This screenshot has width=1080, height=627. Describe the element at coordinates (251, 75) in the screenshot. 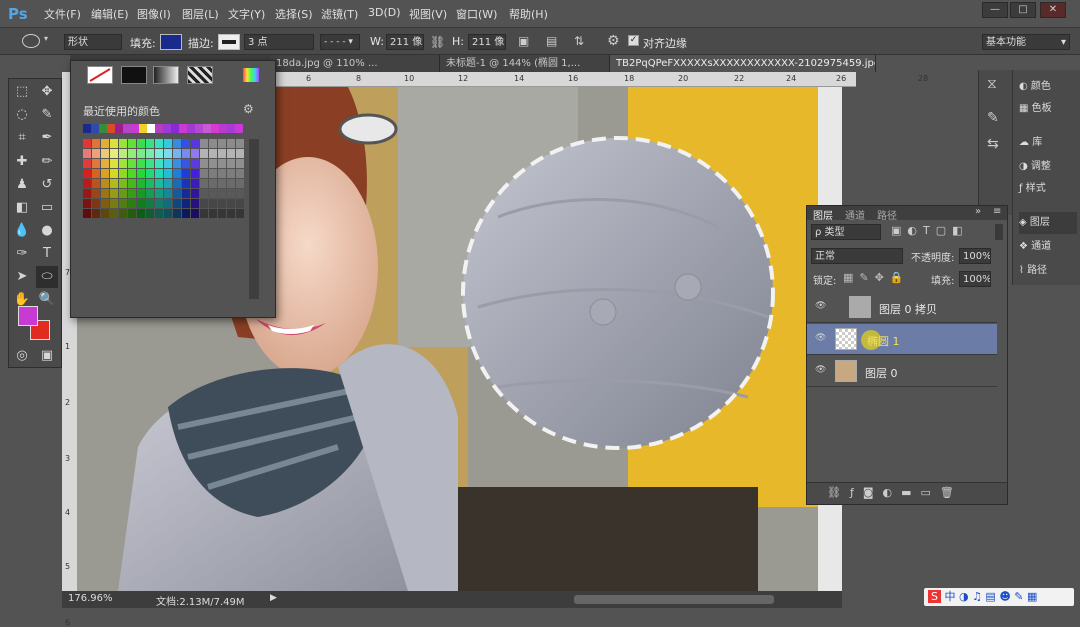

I see `color-picker-icon` at that location.